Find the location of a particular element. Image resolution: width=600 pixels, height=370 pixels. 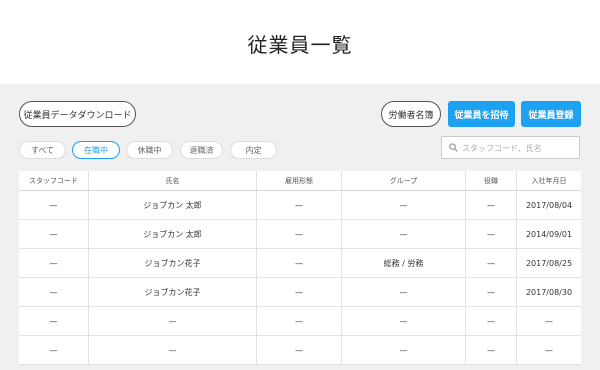

cell-join-date: 2014/09/01 is located at coordinates (549, 234).